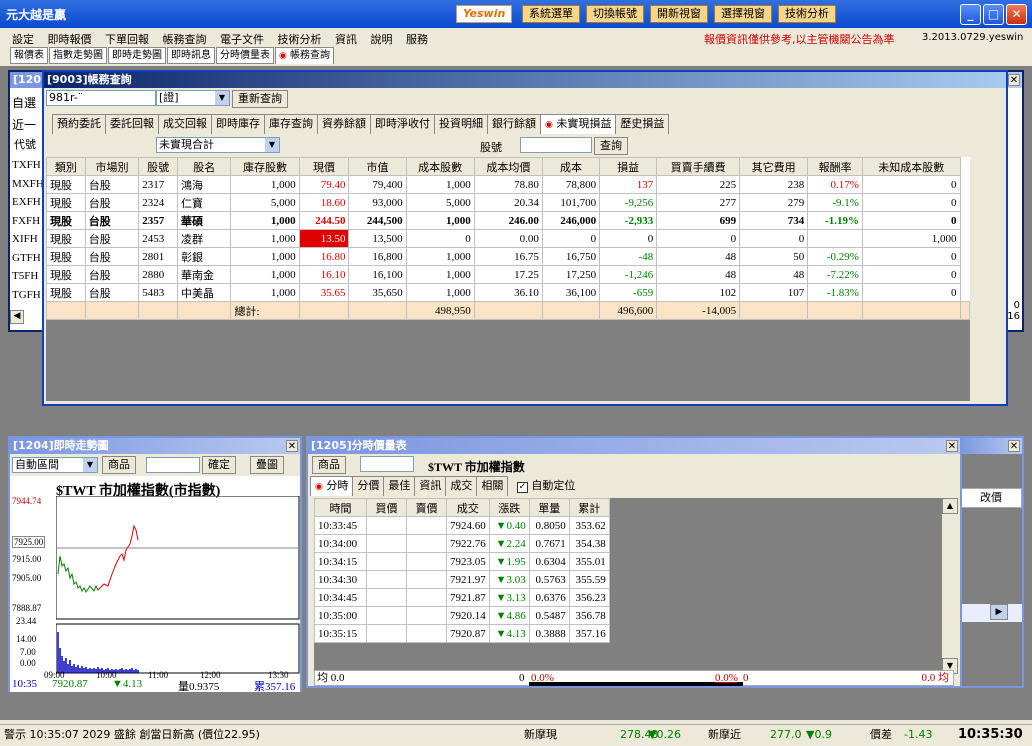 The image size is (1032, 746). I want to click on minimize-icon: _, so click(970, 14).